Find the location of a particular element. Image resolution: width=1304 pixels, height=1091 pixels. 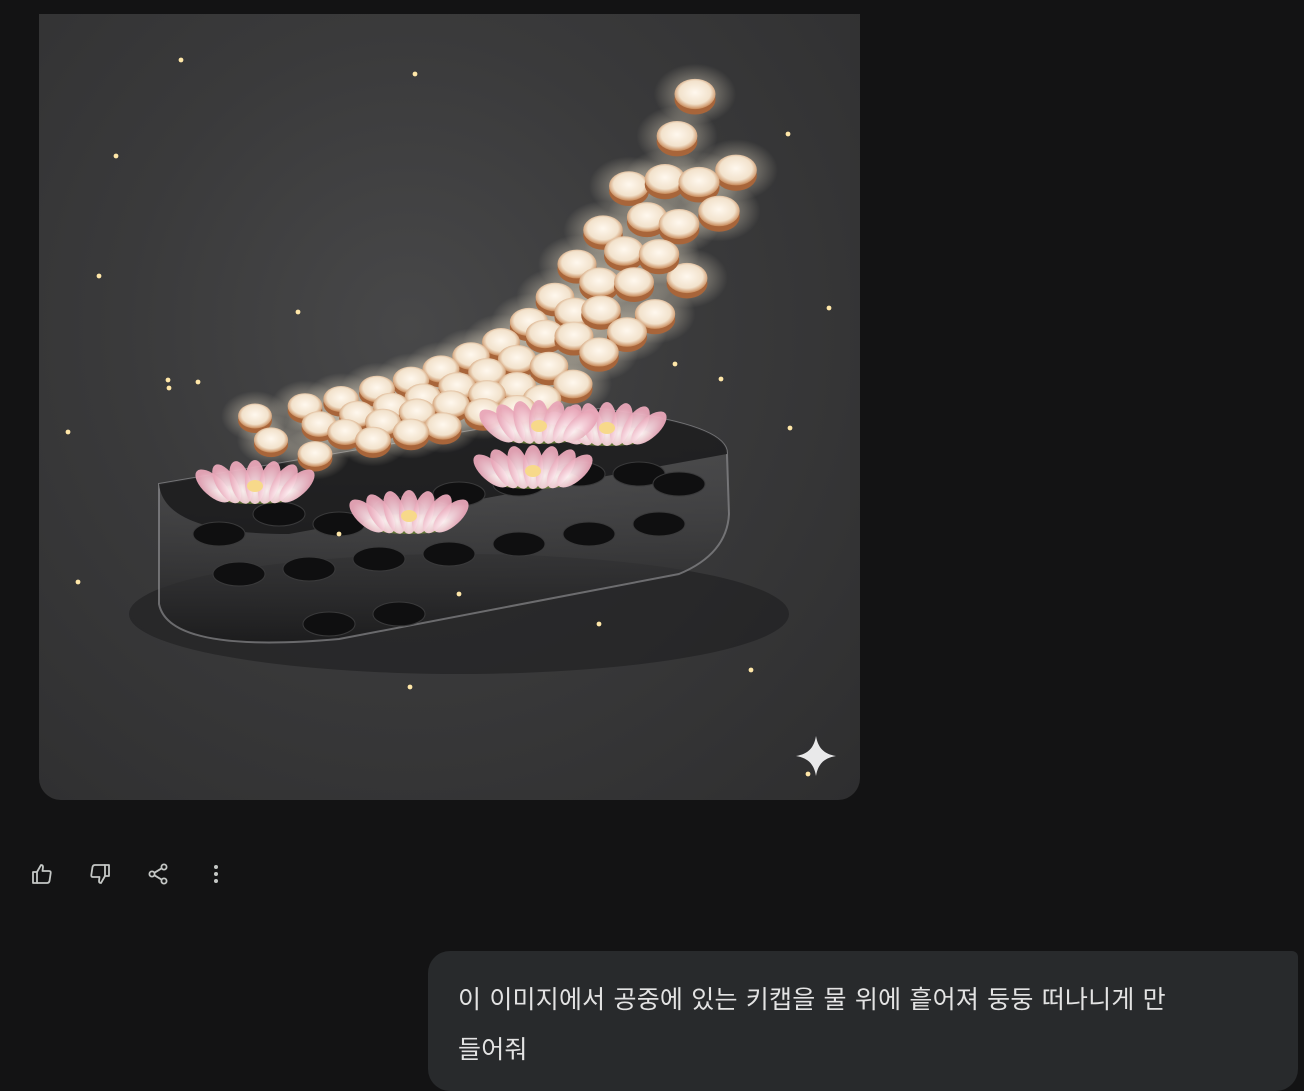

more-vertical-icon is located at coordinates (216, 874).